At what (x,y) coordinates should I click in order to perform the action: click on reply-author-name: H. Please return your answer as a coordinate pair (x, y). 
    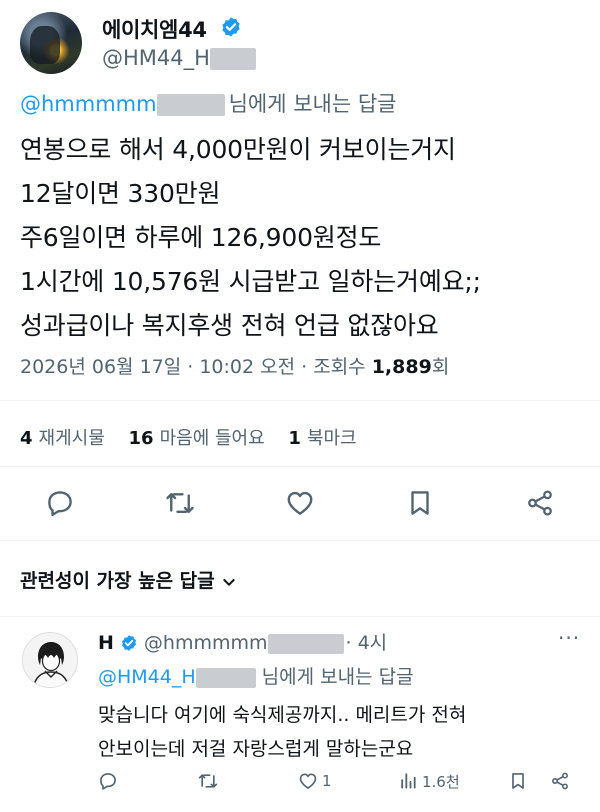
    Looking at the image, I should click on (106, 643).